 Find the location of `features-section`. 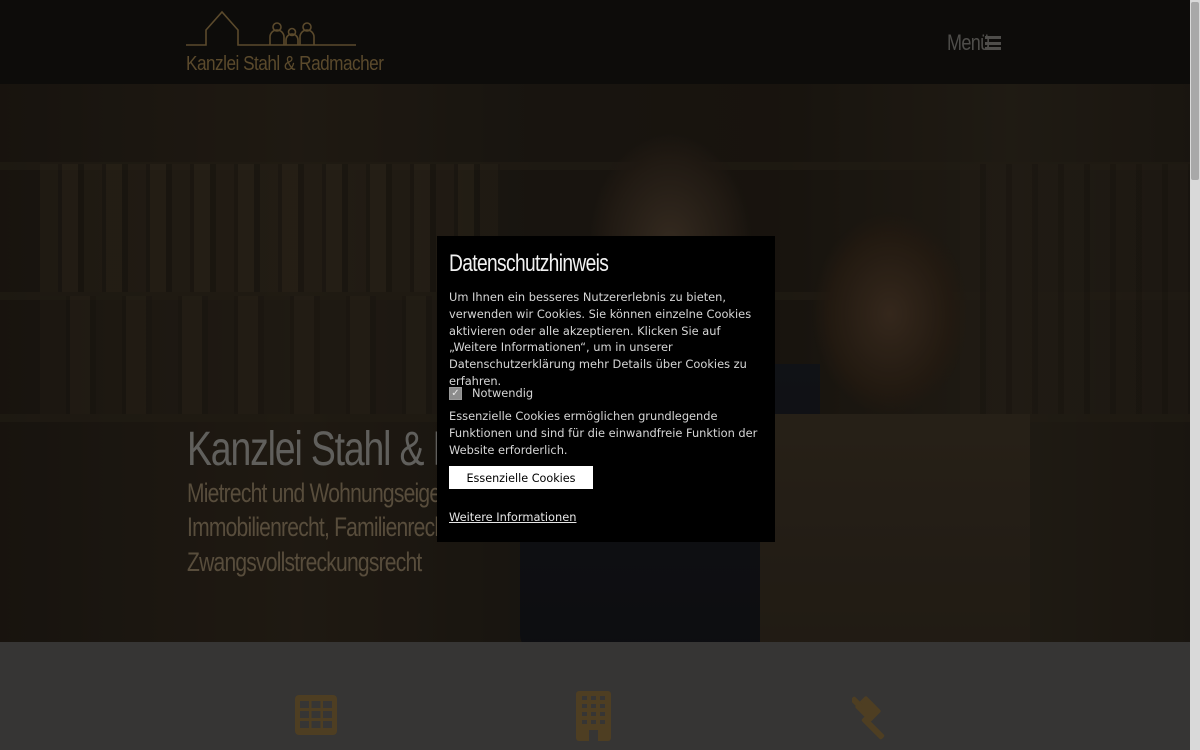

features-section is located at coordinates (595, 696).